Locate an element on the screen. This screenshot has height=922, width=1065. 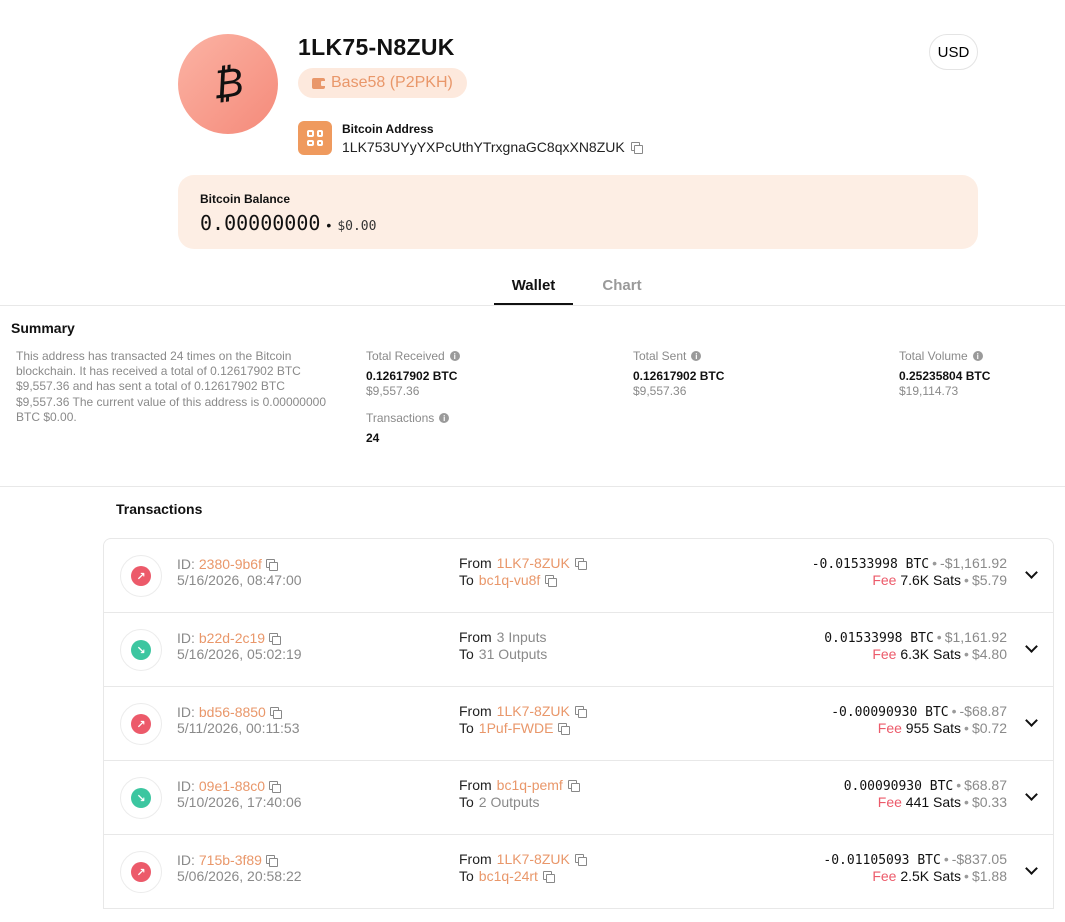
address-short-title: 1LK75-N8ZUK is located at coordinates (376, 47).